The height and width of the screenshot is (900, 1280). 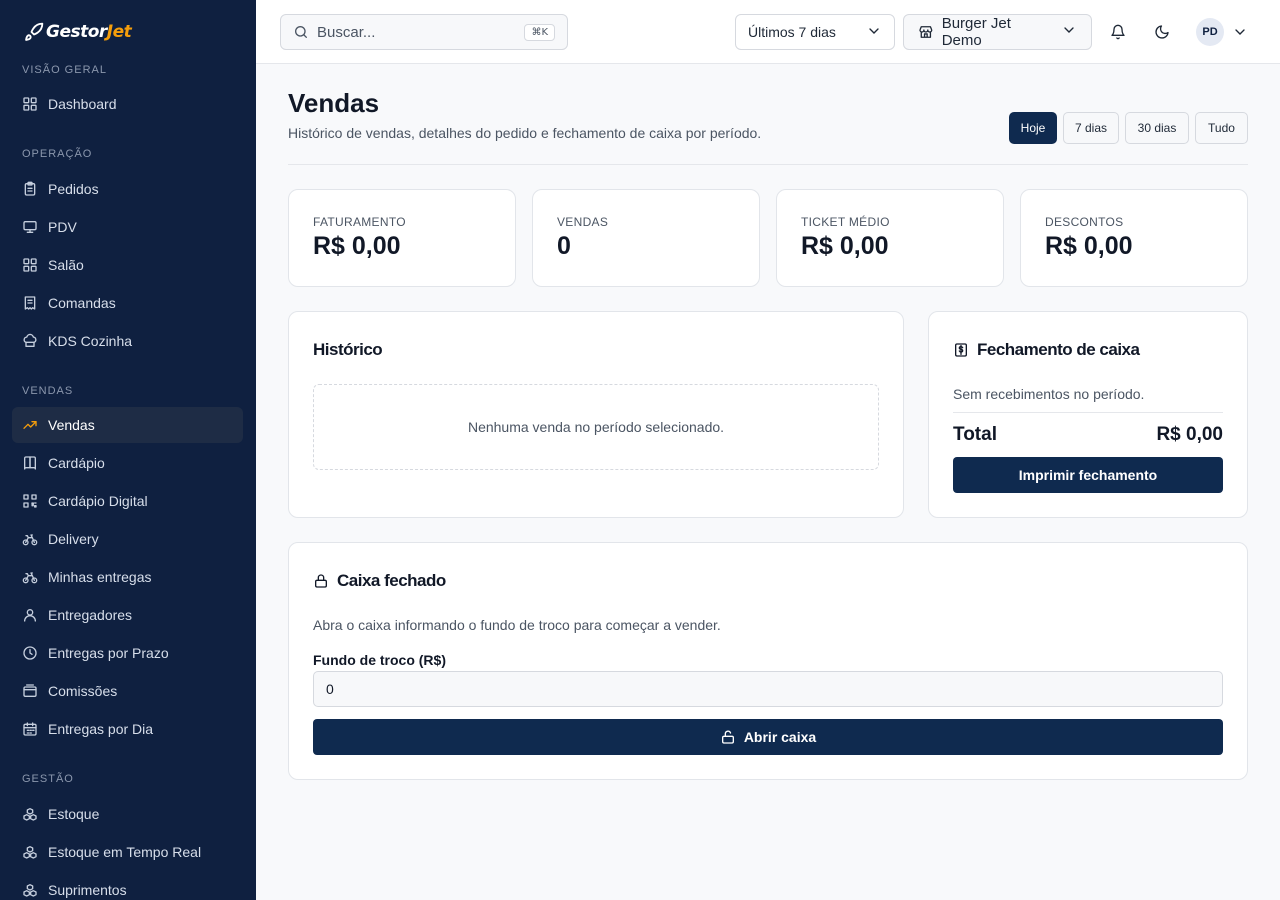 What do you see at coordinates (1091, 128) in the screenshot?
I see `range-button-7-days: 7 dias` at bounding box center [1091, 128].